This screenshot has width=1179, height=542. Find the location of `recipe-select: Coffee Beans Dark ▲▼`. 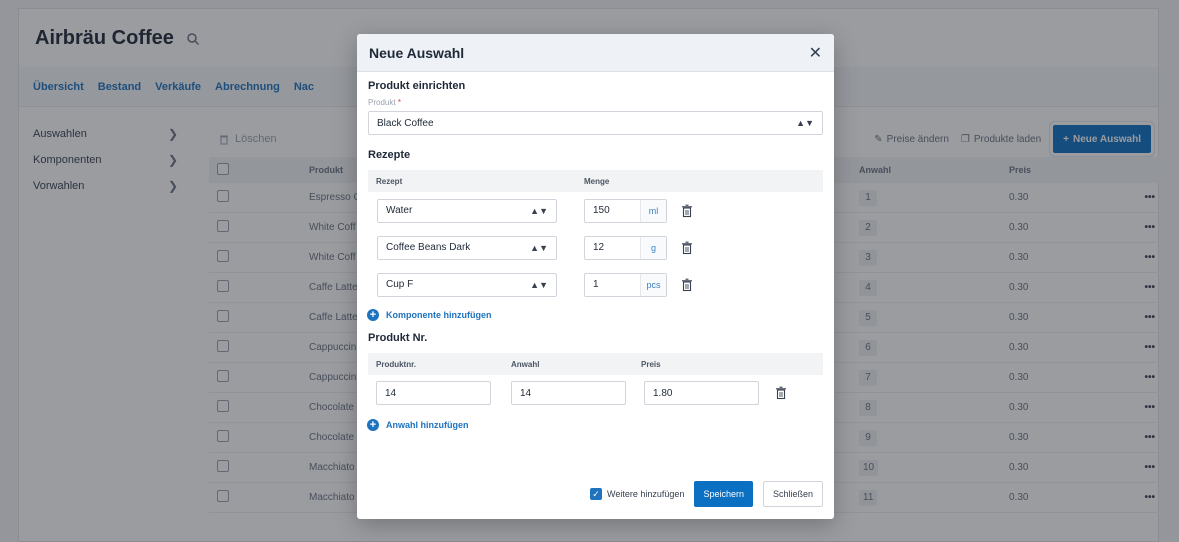

recipe-select: Coffee Beans Dark ▲▼ is located at coordinates (467, 247).